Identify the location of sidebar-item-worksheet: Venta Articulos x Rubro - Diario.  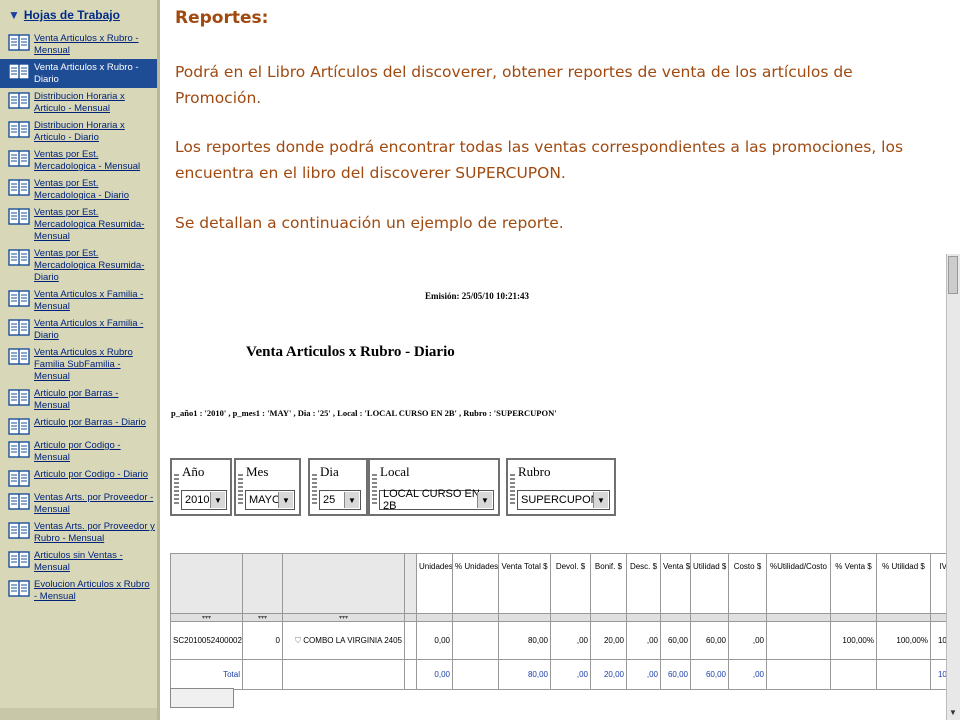
(78, 73).